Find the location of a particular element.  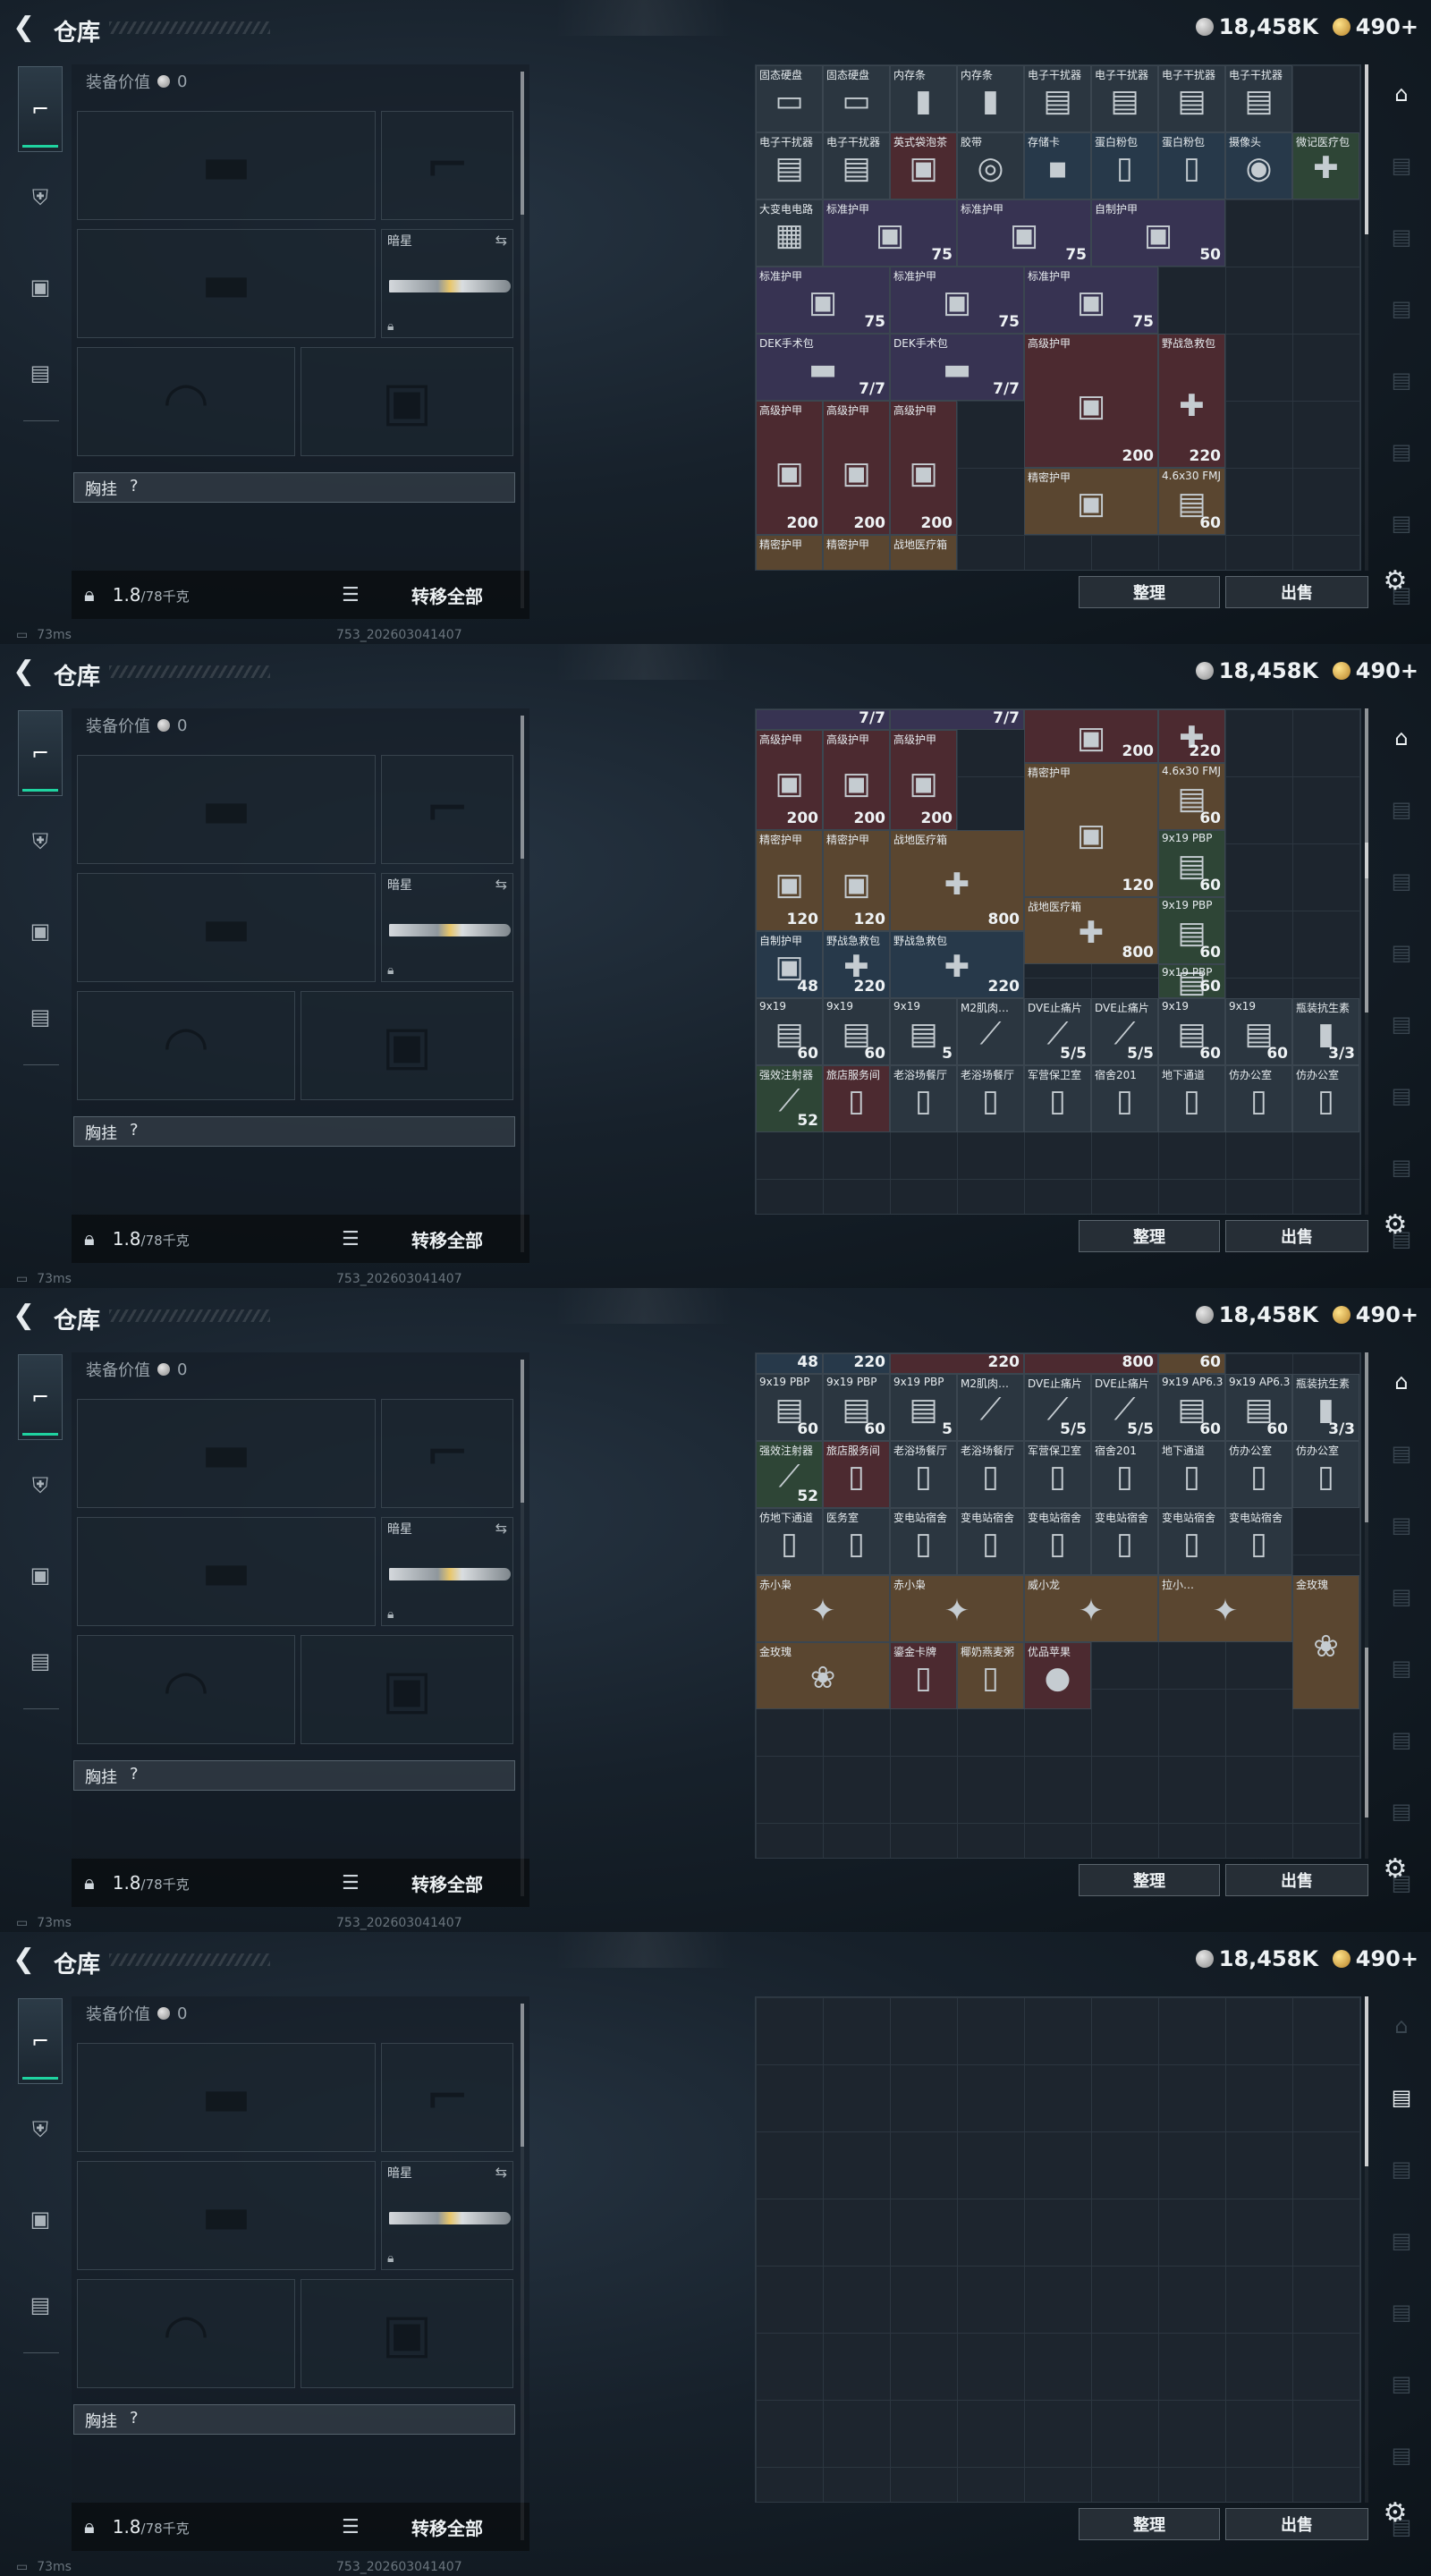

storage-item: ✦ 赤小枭 is located at coordinates (823, 1608).